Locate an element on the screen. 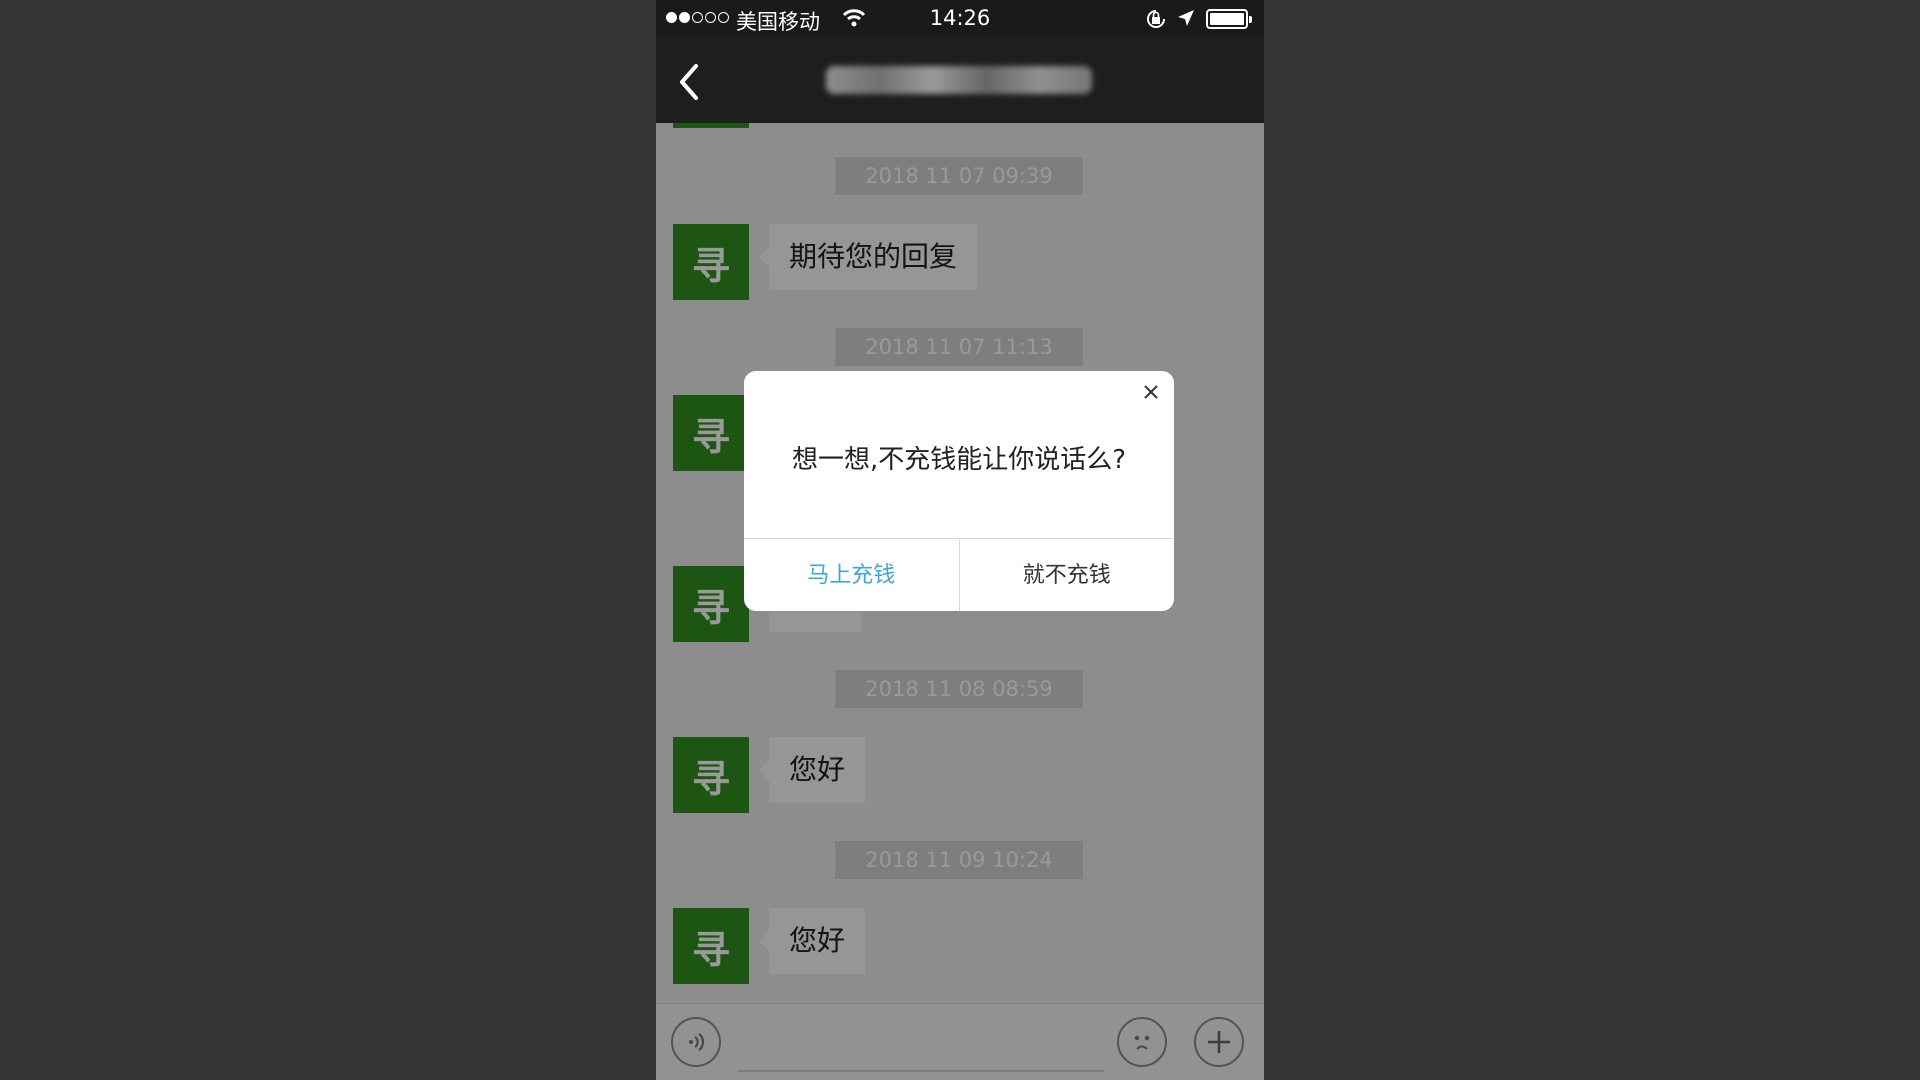 This screenshot has width=1920, height=1080. contact-name-blurred is located at coordinates (961, 80).